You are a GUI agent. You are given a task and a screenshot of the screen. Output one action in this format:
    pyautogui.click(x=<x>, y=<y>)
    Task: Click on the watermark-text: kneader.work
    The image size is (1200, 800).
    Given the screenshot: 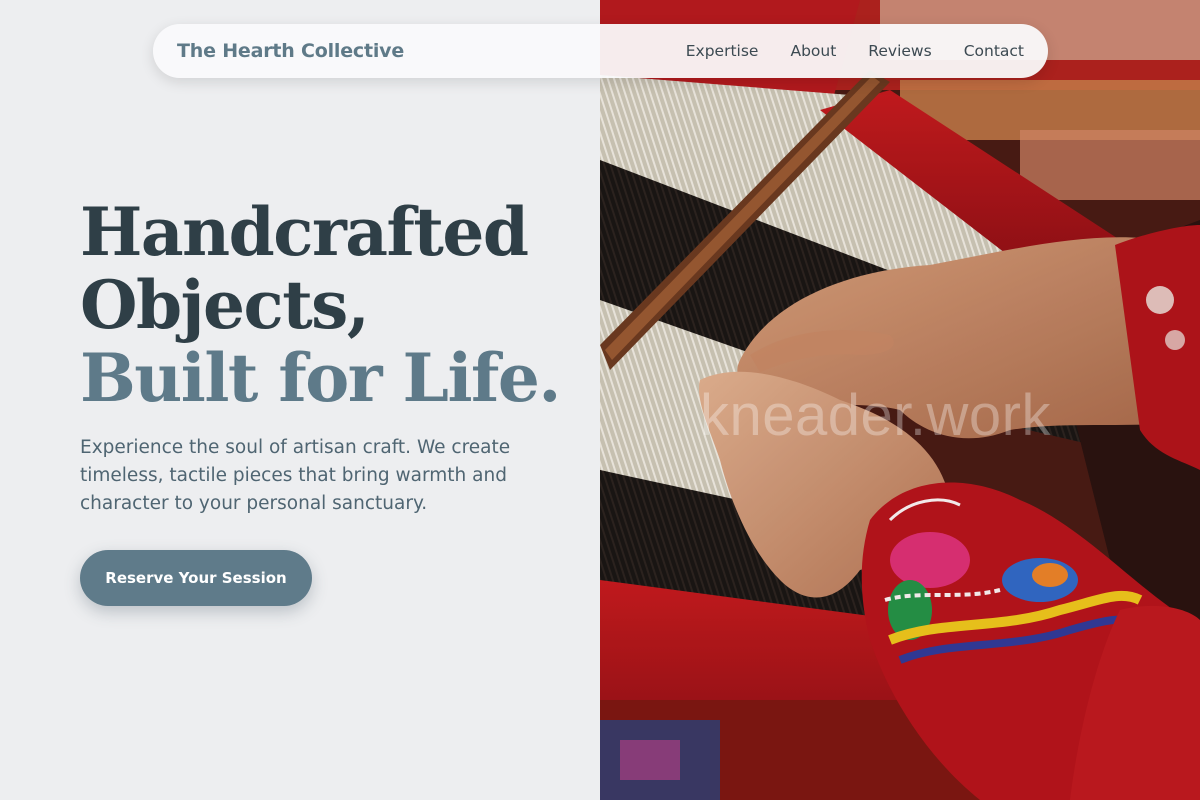 What is the action you would take?
    pyautogui.click(x=875, y=415)
    